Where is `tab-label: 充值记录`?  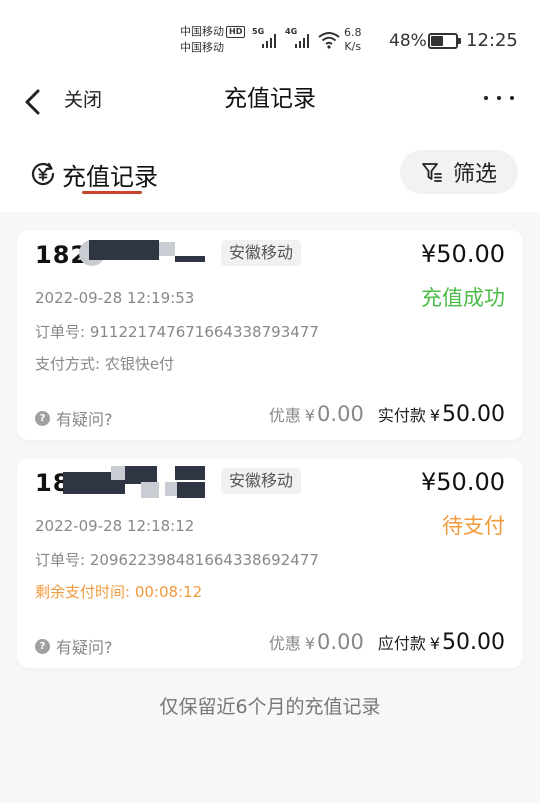 tab-label: 充值记录 is located at coordinates (110, 176).